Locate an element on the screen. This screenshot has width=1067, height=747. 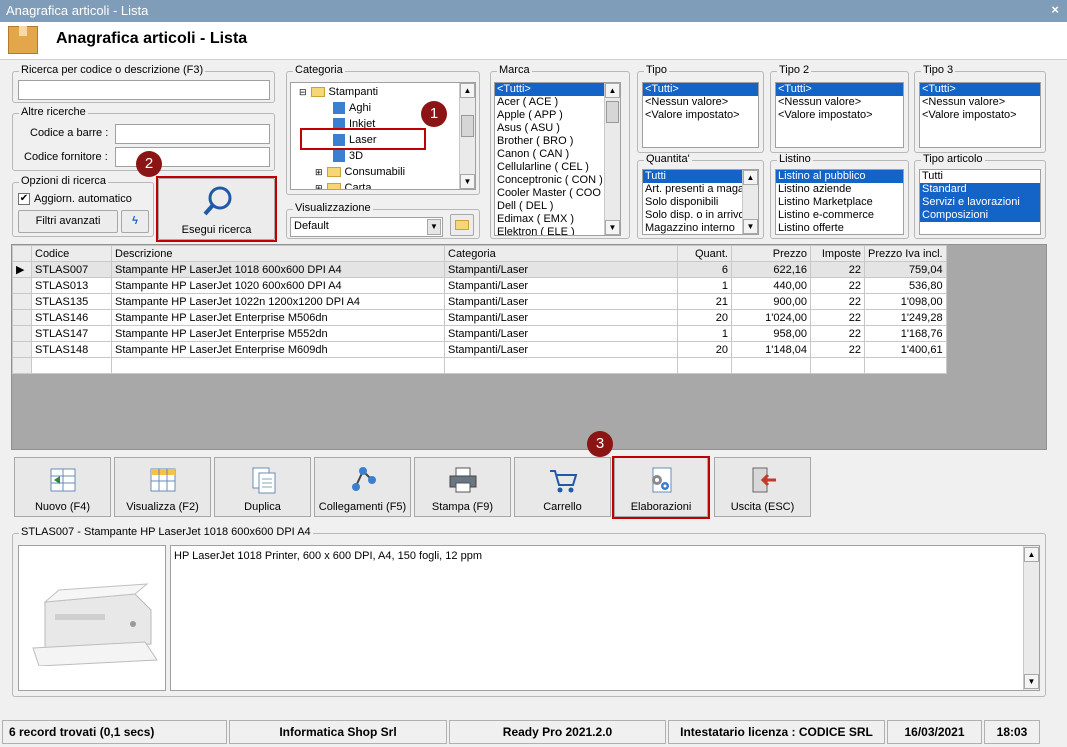
type3-item: <Valore impostato> is located at coordinates (980, 115).